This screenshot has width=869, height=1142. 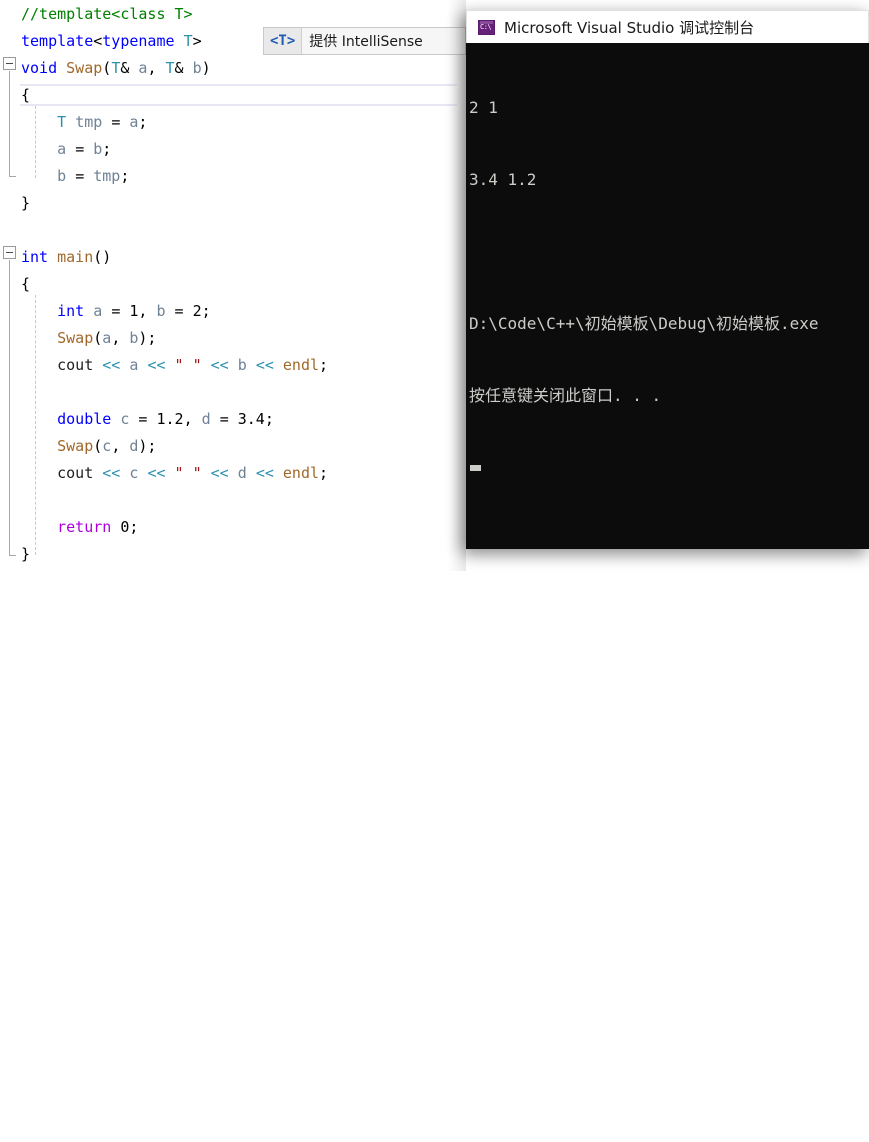 I want to click on code-line: b = tmp;, so click(x=230, y=176).